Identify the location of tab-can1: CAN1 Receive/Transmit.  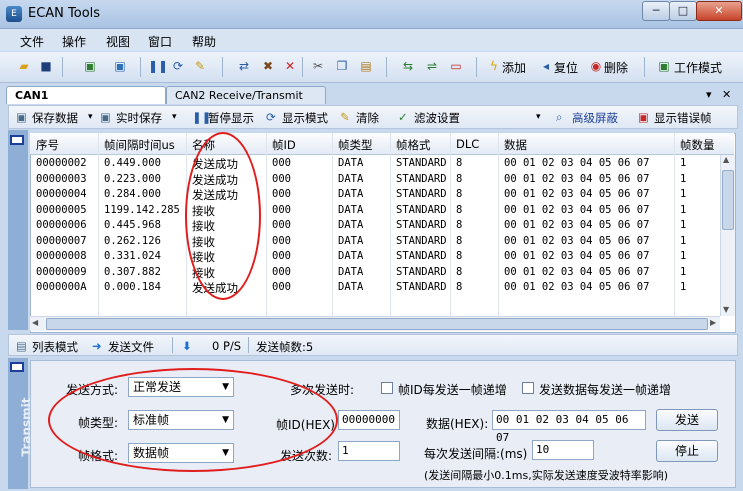
(86, 102).